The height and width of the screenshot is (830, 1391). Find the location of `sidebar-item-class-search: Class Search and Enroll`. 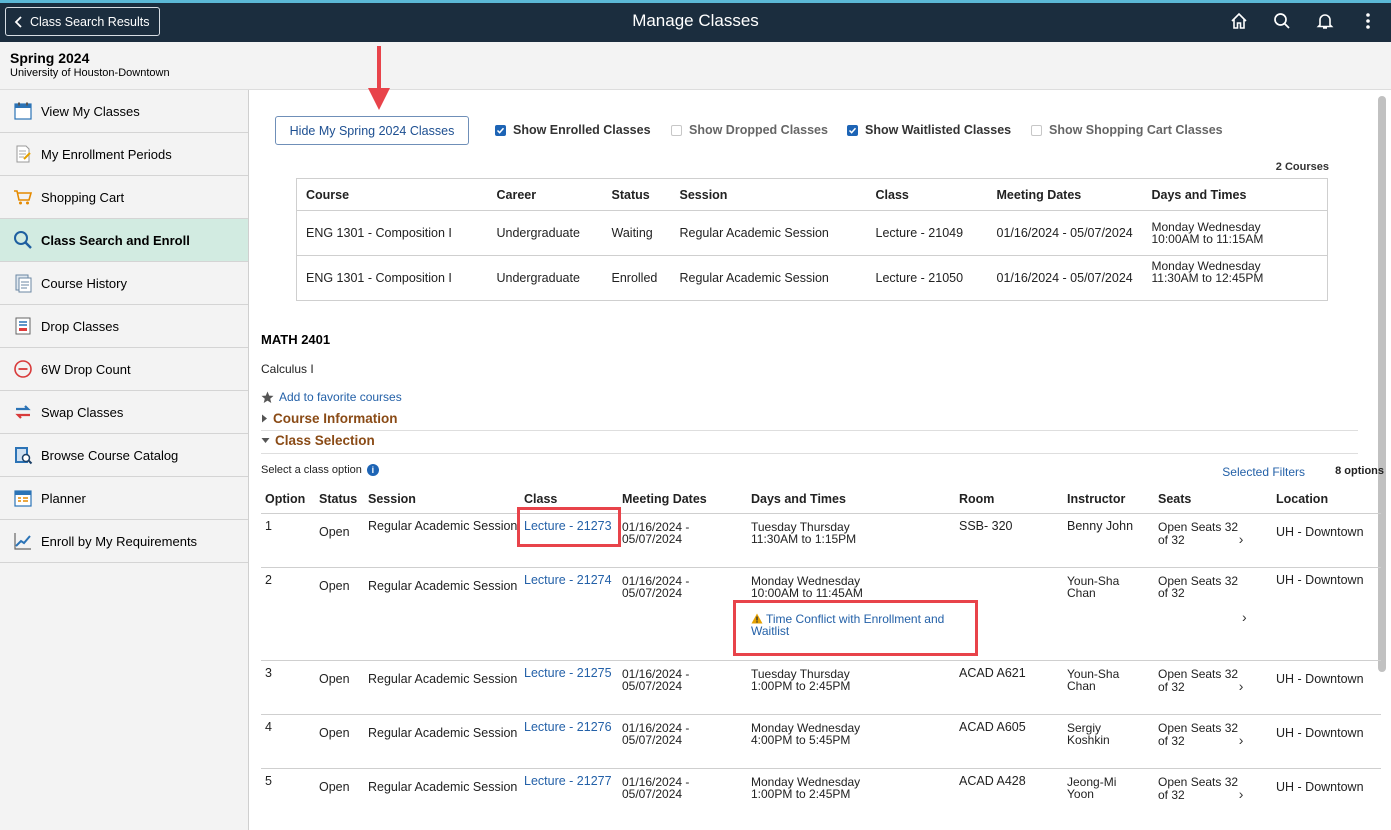

sidebar-item-class-search: Class Search and Enroll is located at coordinates (124, 240).